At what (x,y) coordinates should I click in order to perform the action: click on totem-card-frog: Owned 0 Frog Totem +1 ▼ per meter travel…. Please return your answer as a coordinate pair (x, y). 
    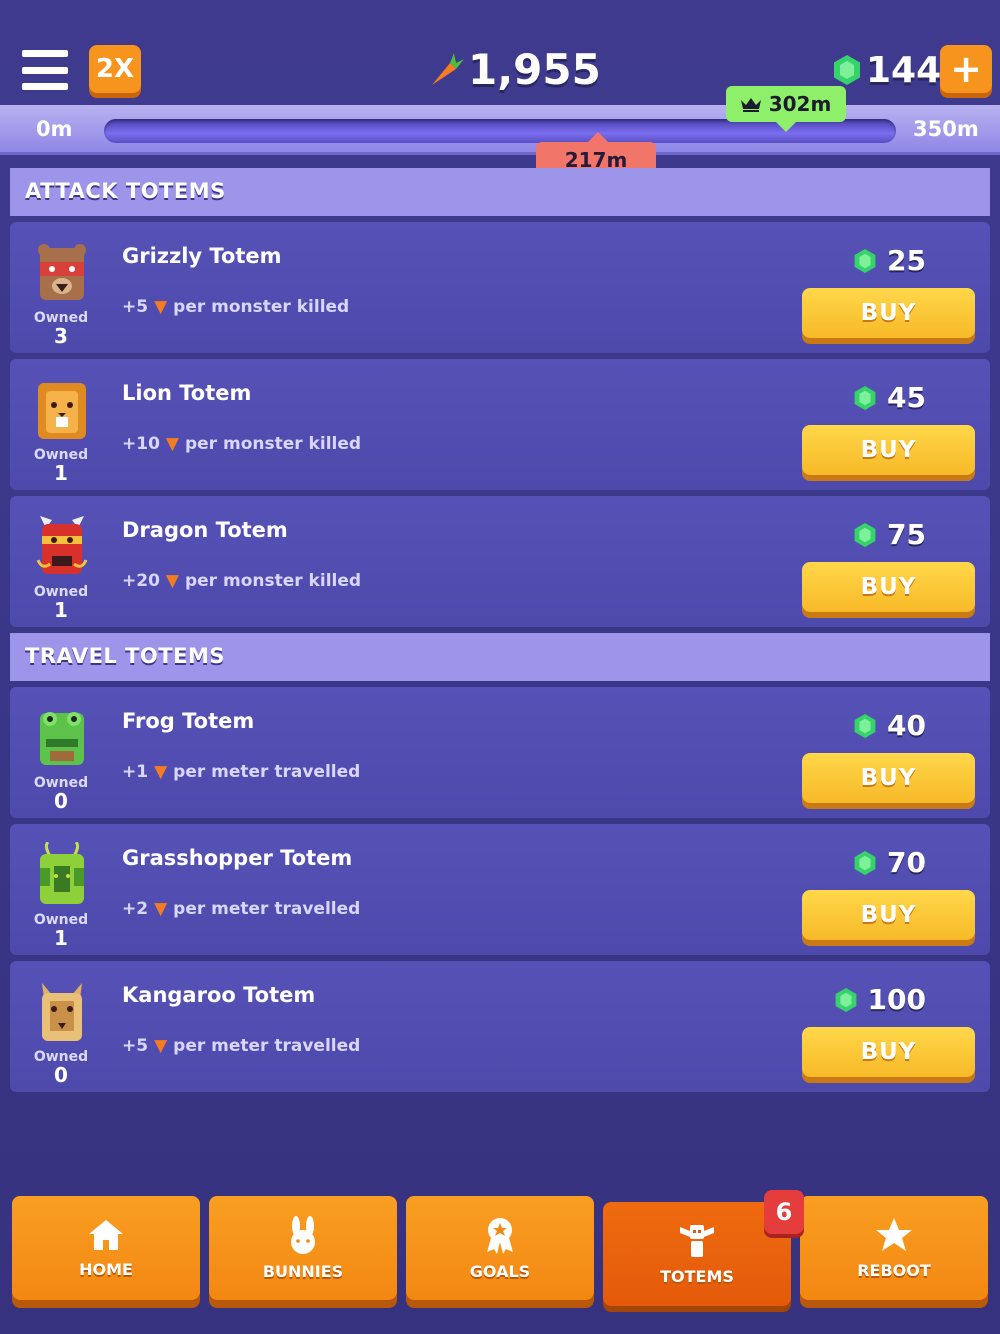
    Looking at the image, I should click on (500, 752).